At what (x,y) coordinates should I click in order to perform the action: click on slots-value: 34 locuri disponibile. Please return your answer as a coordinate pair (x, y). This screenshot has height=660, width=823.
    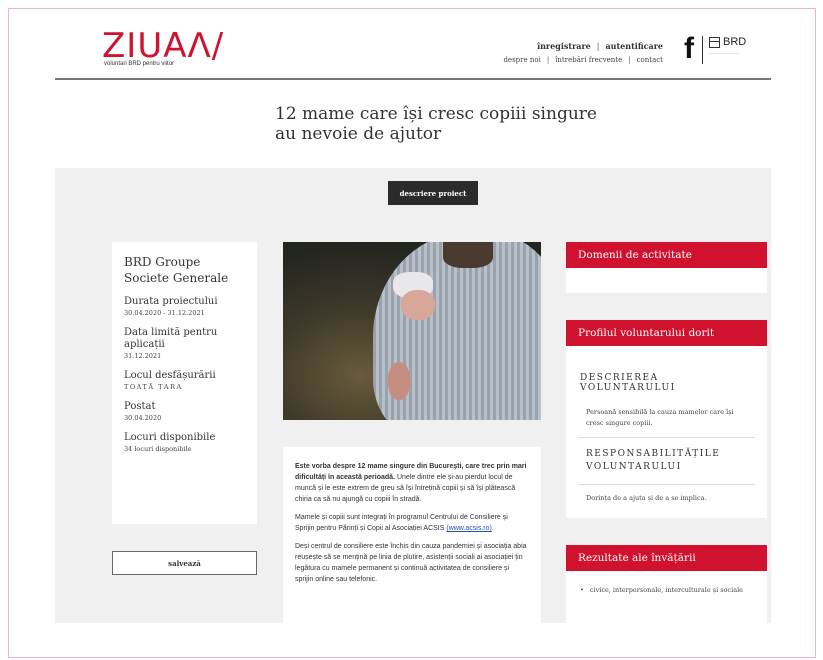
    Looking at the image, I should click on (158, 449).